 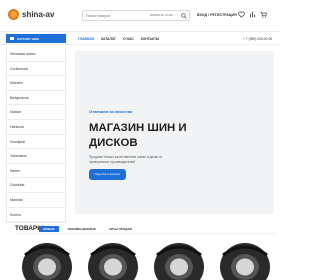 I want to click on go-to-catalog-button: Перейти в каталог, so click(x=107, y=174).